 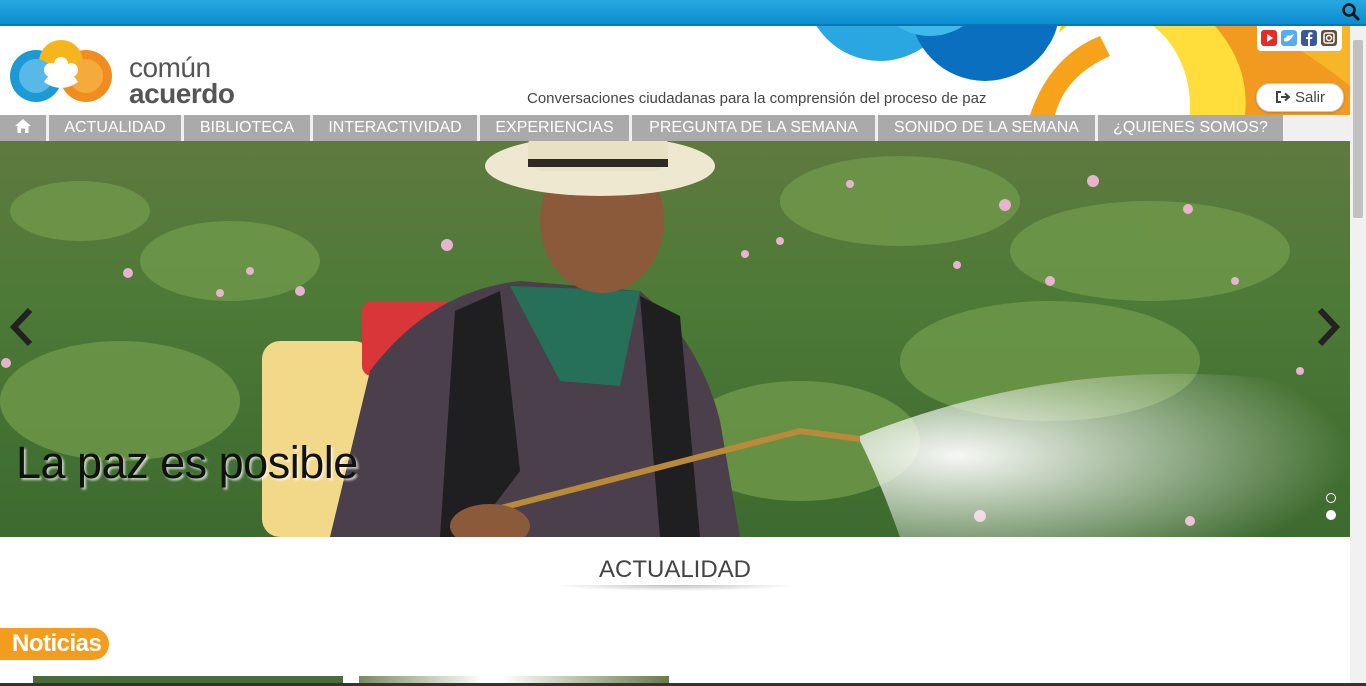 What do you see at coordinates (395, 128) in the screenshot?
I see `nav-interactividad: INTERACTIVIDAD` at bounding box center [395, 128].